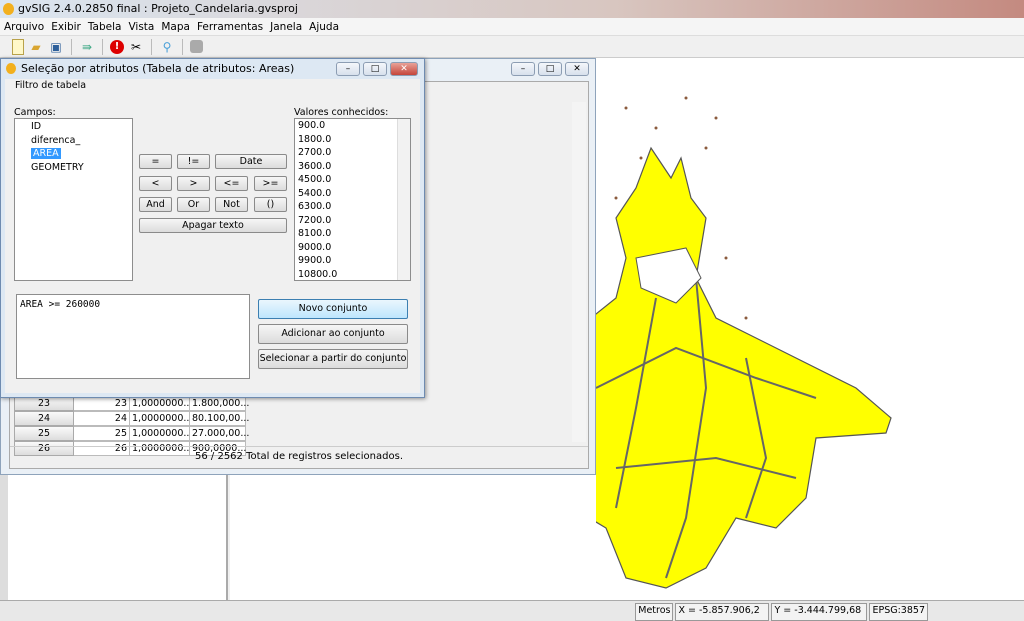 Image resolution: width=1024 pixels, height=621 pixels. I want to click on value-item: 4500.0, so click(352, 180).